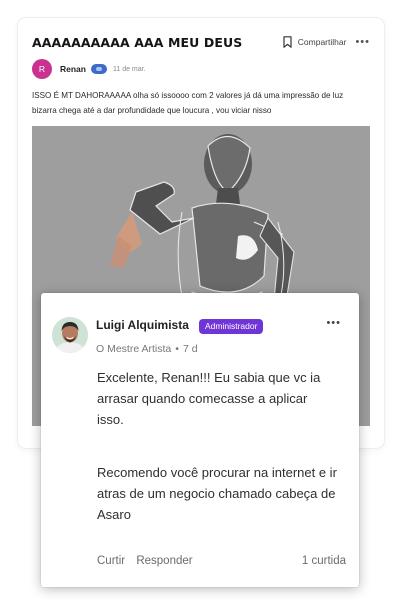 This screenshot has height=600, width=400. What do you see at coordinates (164, 561) in the screenshot?
I see `reply-button: Responder` at bounding box center [164, 561].